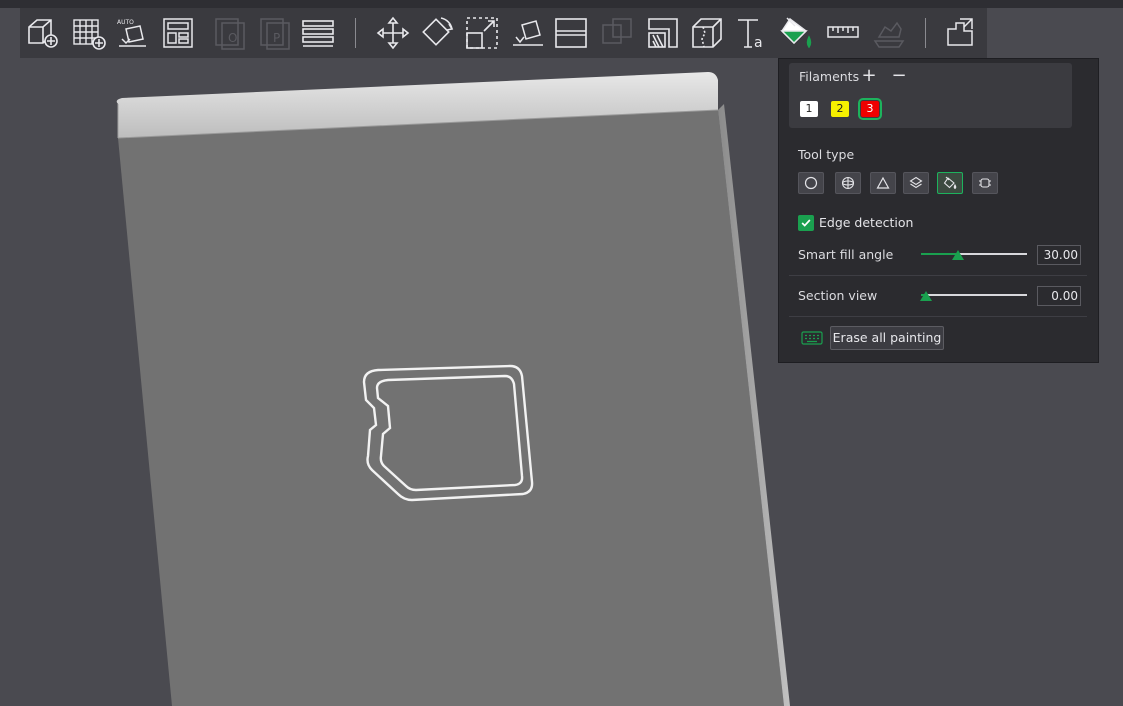 The width and height of the screenshot is (1123, 706). What do you see at coordinates (848, 183) in the screenshot?
I see `sphere-tool-icon` at bounding box center [848, 183].